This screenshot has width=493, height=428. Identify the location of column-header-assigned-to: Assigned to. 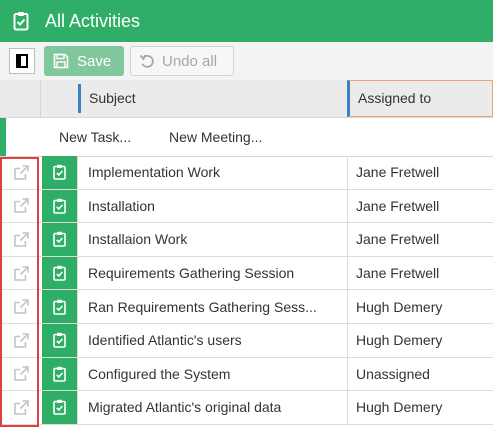
(420, 98).